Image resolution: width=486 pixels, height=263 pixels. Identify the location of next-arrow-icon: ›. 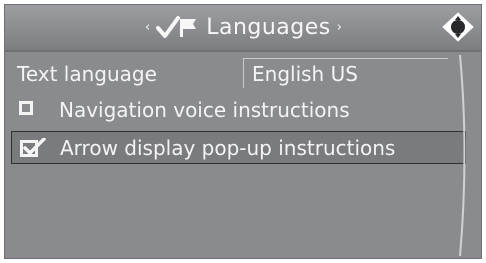
(339, 27).